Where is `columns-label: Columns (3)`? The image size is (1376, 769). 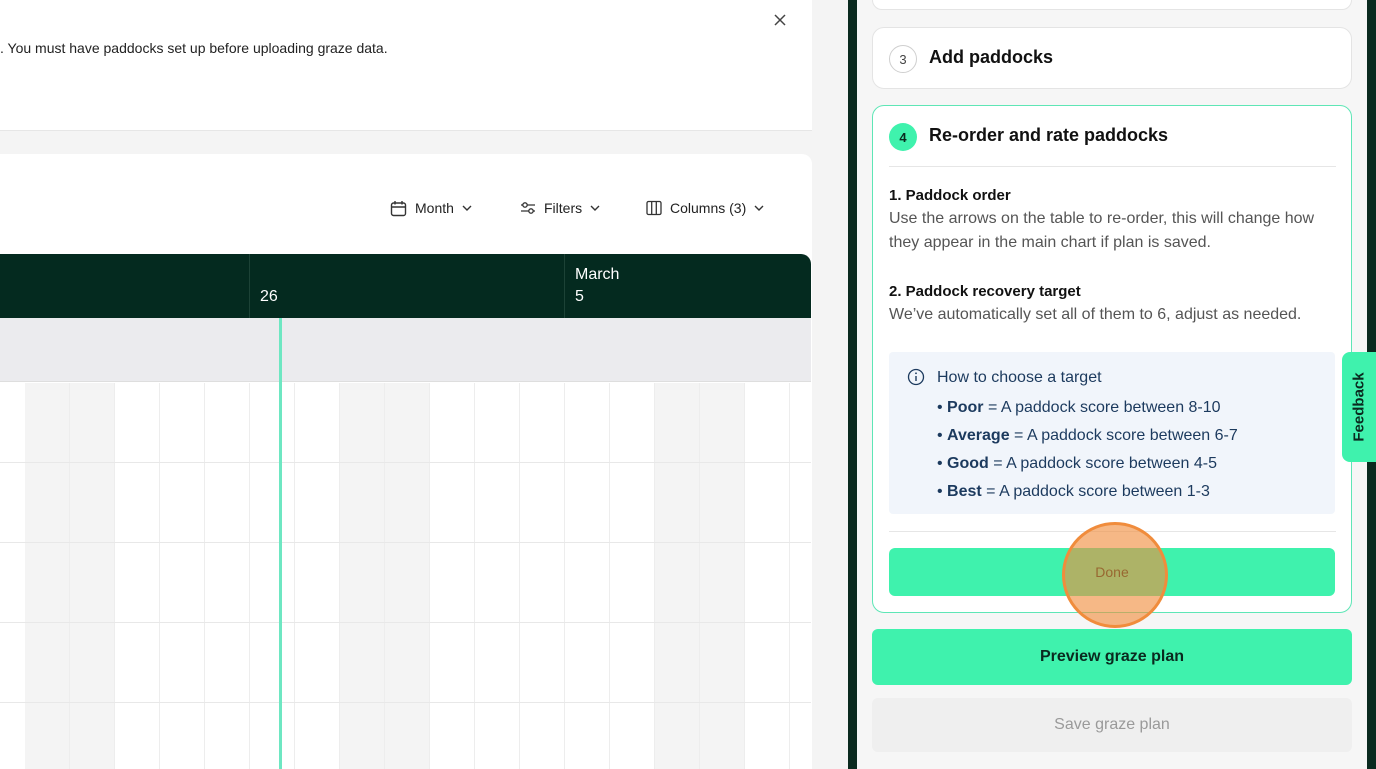
columns-label: Columns (3) is located at coordinates (708, 208).